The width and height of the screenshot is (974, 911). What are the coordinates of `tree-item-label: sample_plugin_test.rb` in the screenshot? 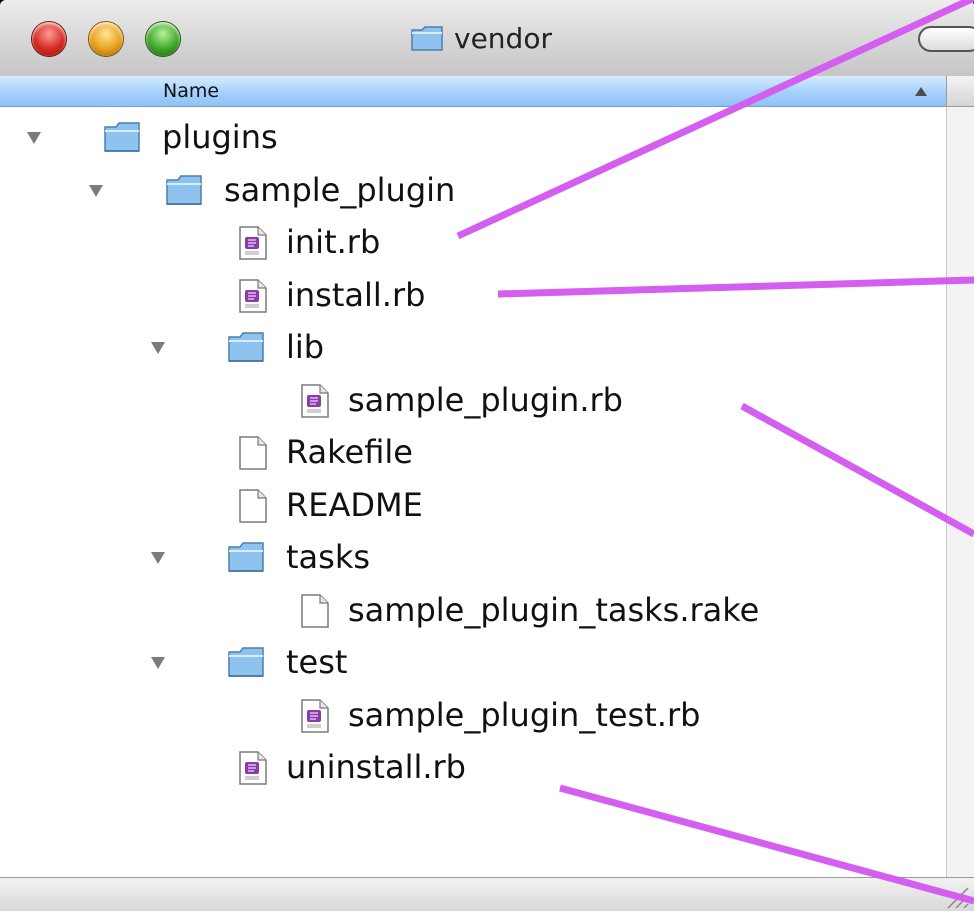 It's located at (524, 714).